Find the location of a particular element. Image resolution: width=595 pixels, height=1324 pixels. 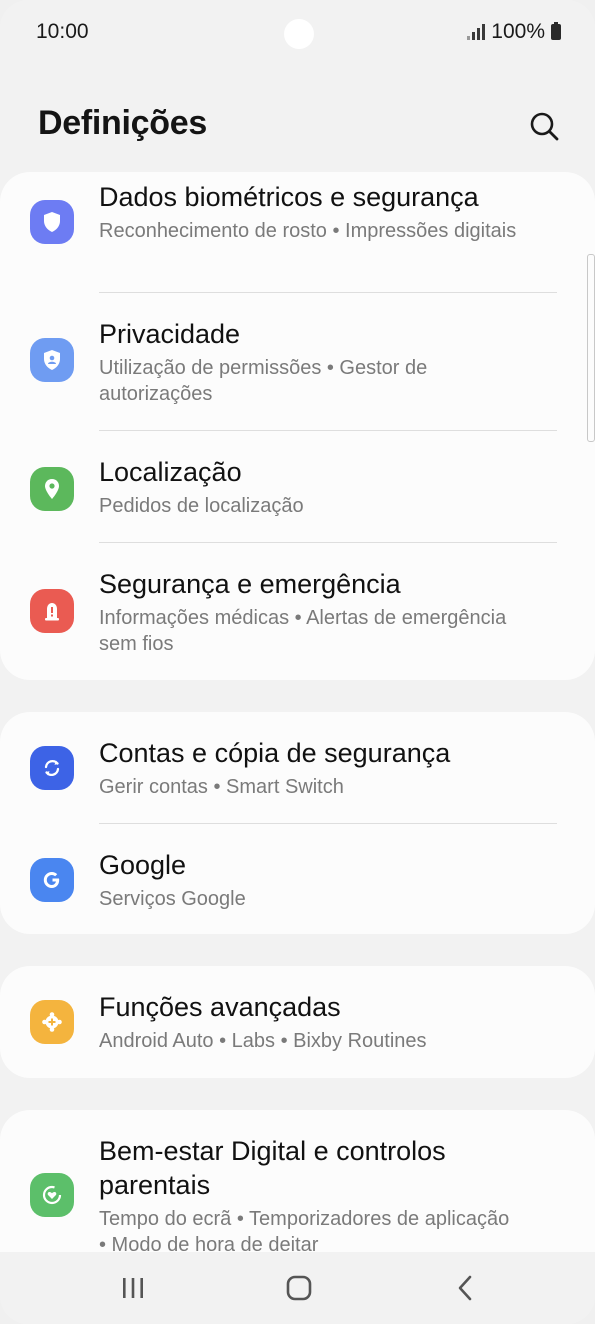

location-pin-icon is located at coordinates (52, 489).